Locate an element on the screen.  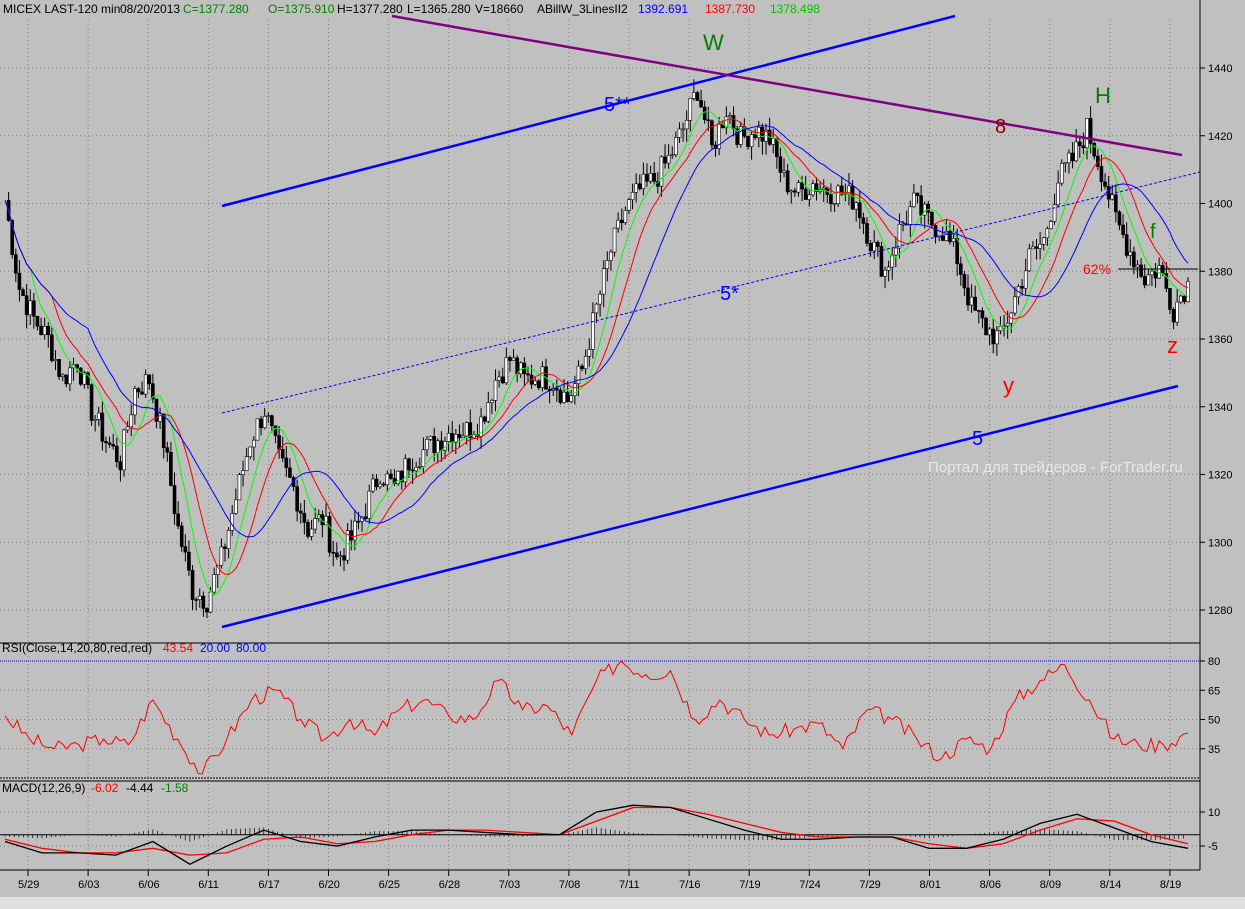
x-tick-label: 7/11 is located at coordinates (629, 885).